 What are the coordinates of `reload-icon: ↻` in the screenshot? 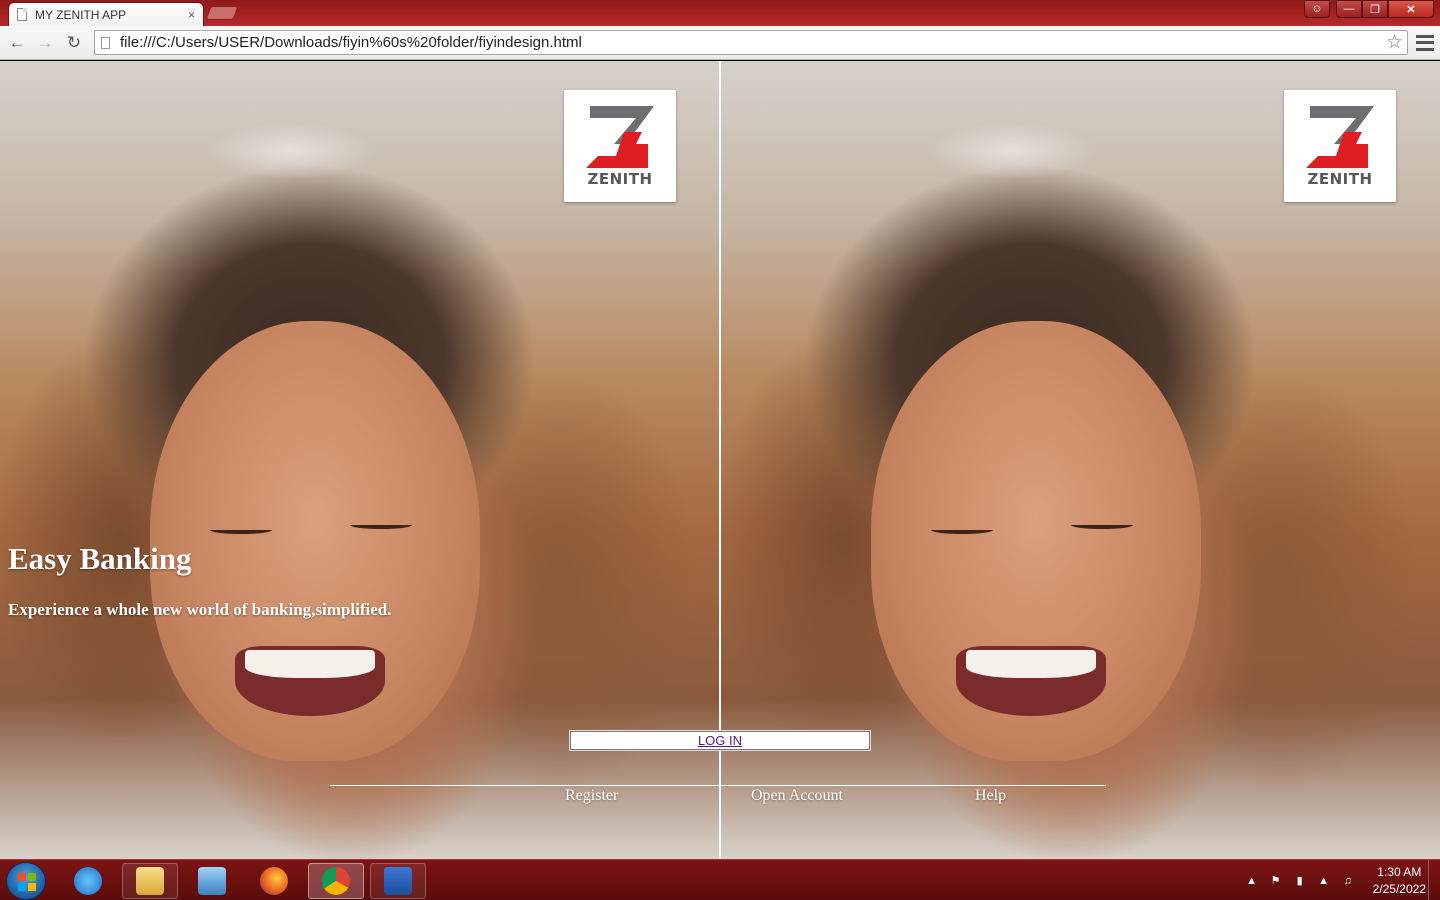 It's located at (74, 43).